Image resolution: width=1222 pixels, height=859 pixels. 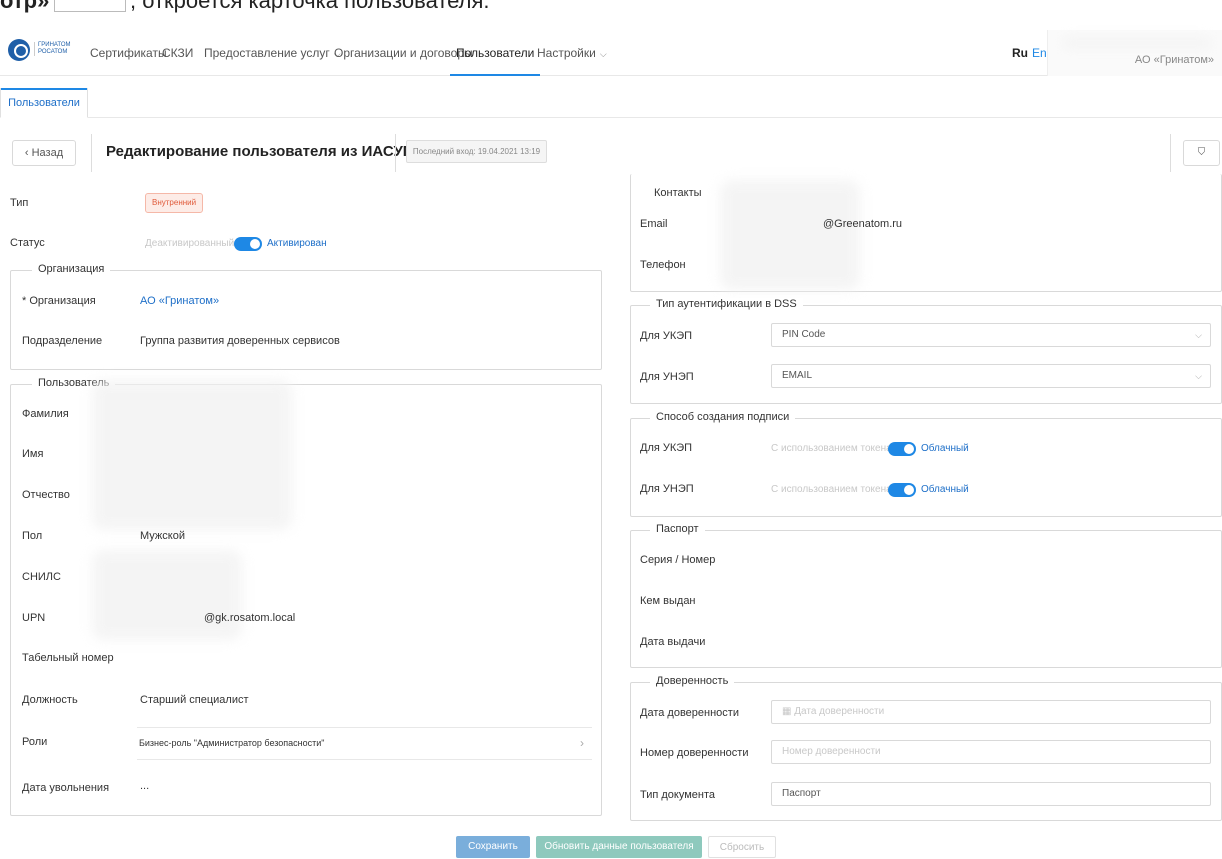 I want to click on passport-group-title: Паспорт, so click(x=677, y=529).